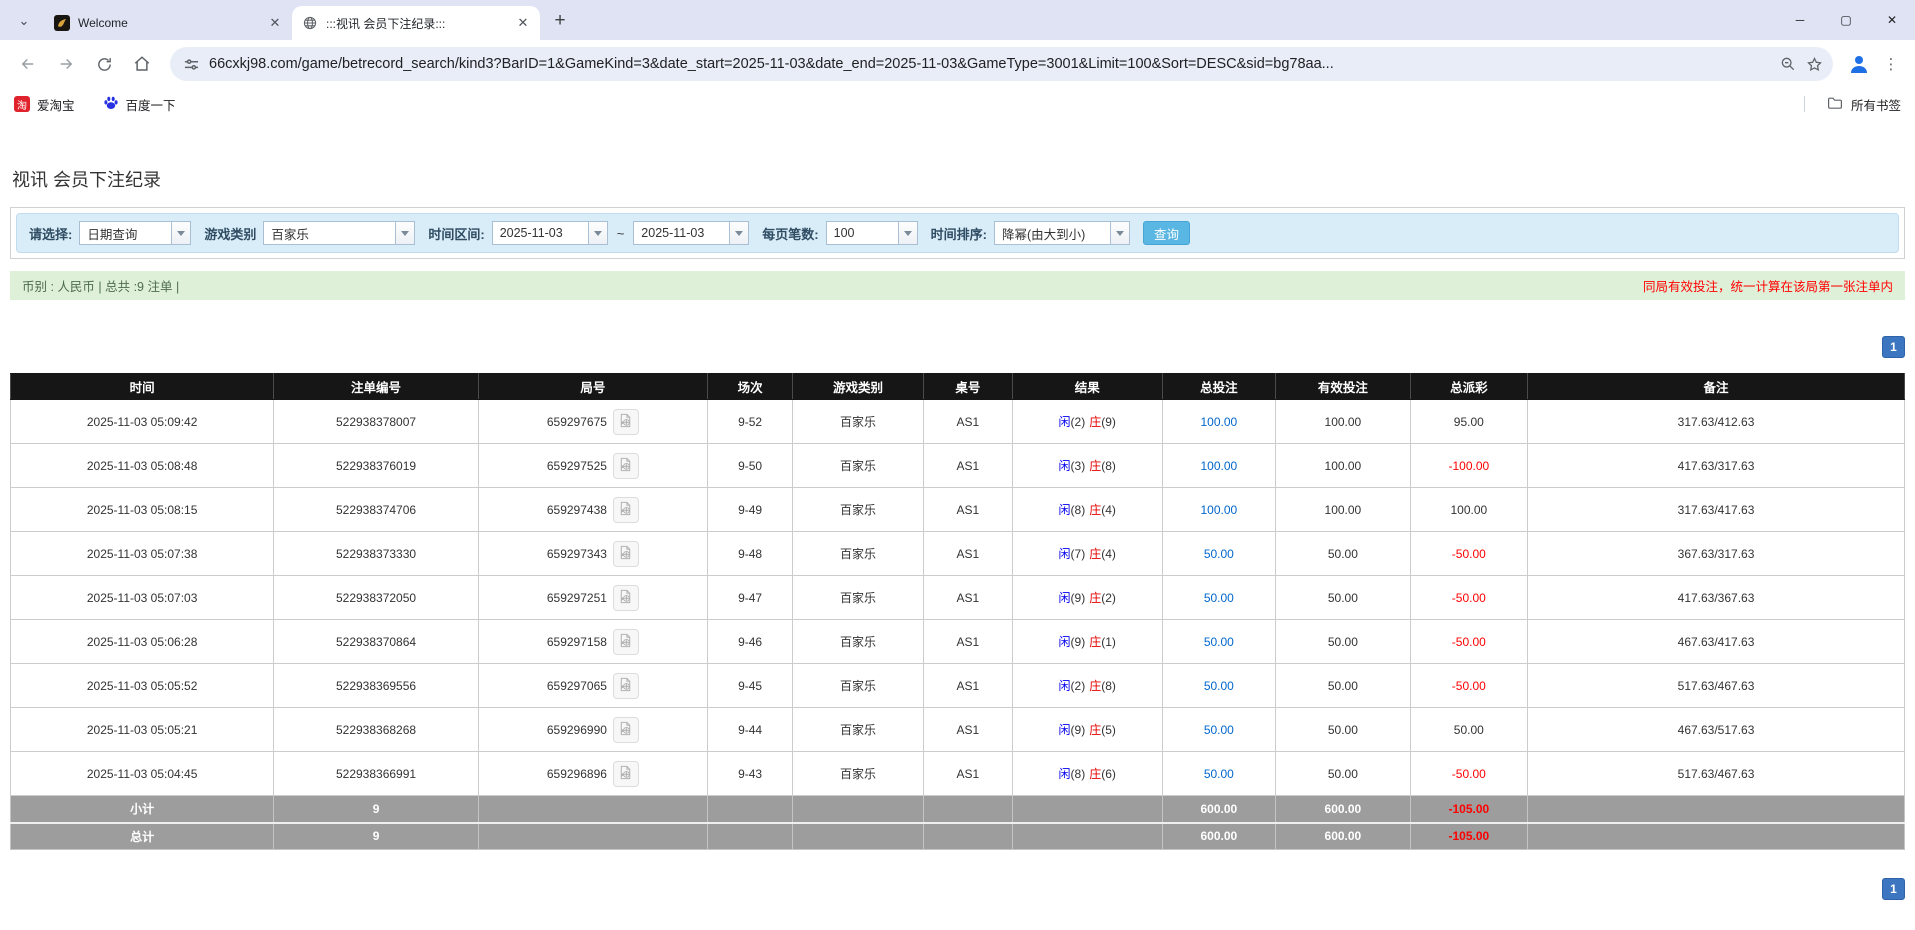 Image resolution: width=1915 pixels, height=930 pixels. What do you see at coordinates (750, 597) in the screenshot?
I see `session-cell: 9-47` at bounding box center [750, 597].